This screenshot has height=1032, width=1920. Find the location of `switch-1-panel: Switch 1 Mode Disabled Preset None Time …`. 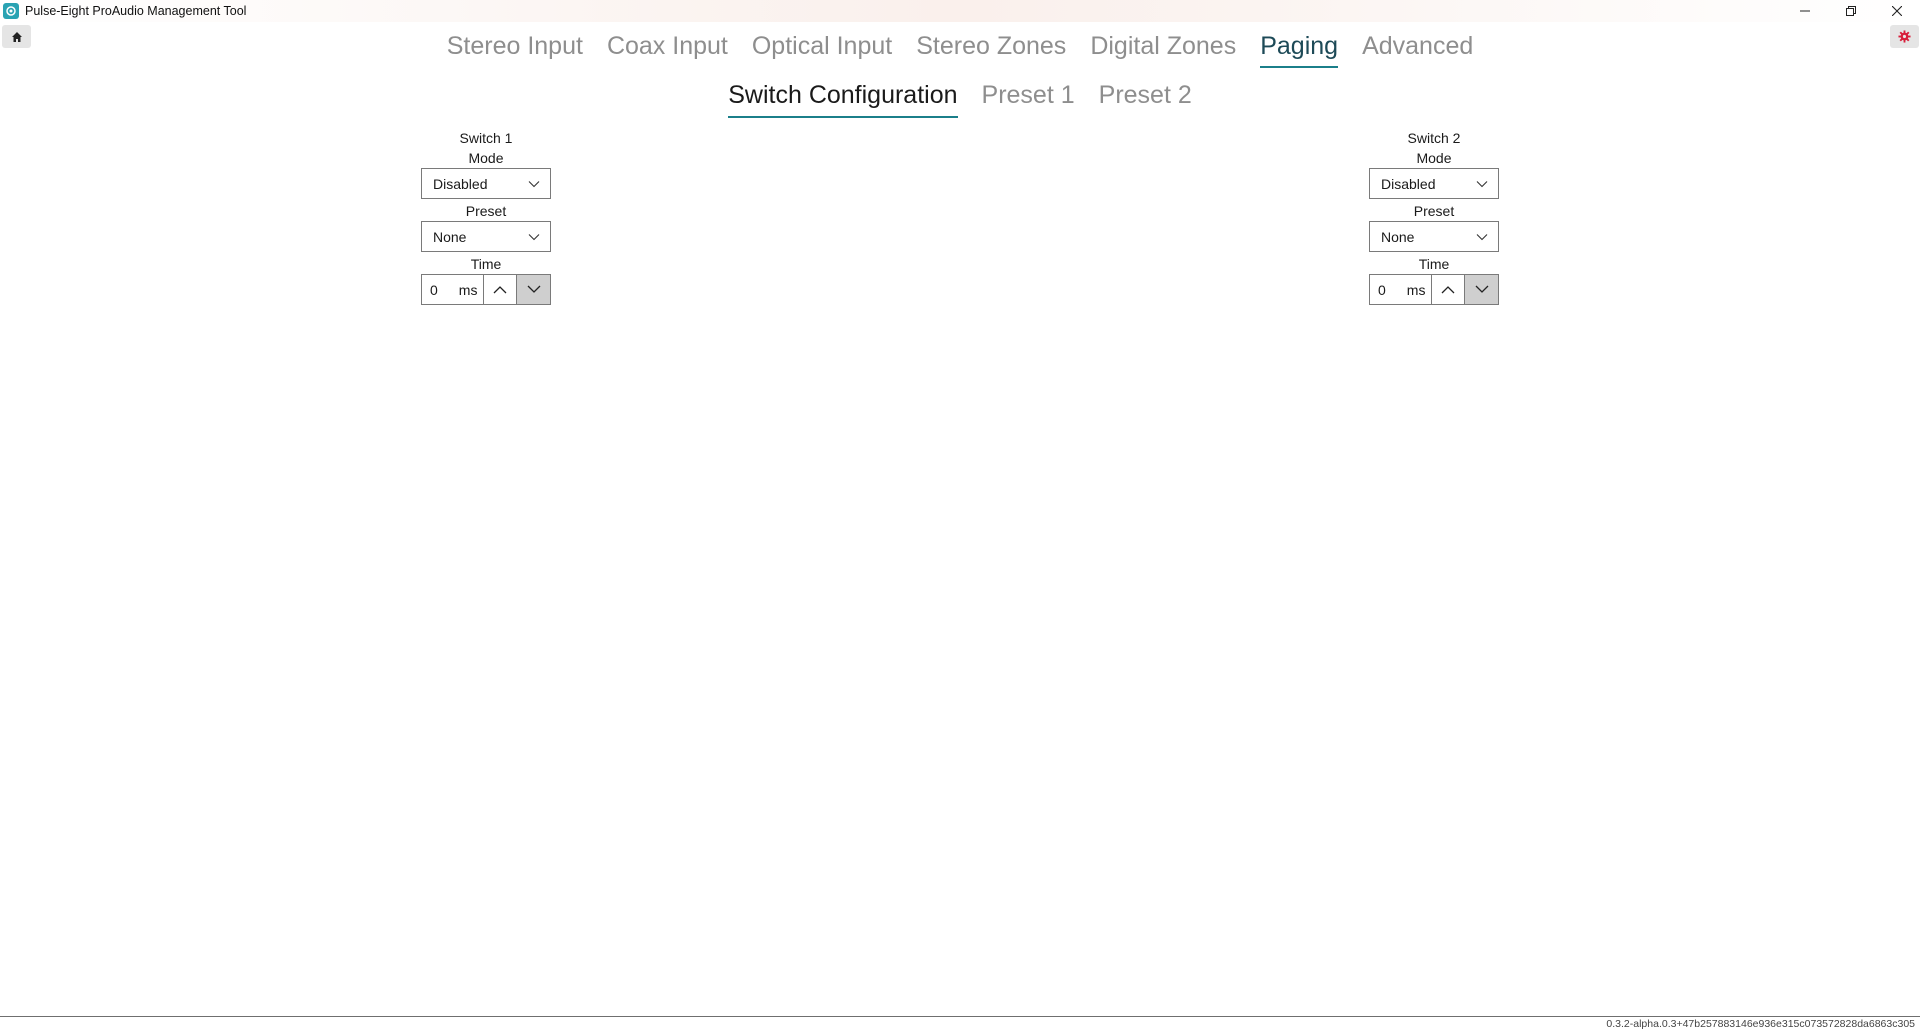

switch-1-panel: Switch 1 Mode Disabled Preset None Time … is located at coordinates (486, 216).